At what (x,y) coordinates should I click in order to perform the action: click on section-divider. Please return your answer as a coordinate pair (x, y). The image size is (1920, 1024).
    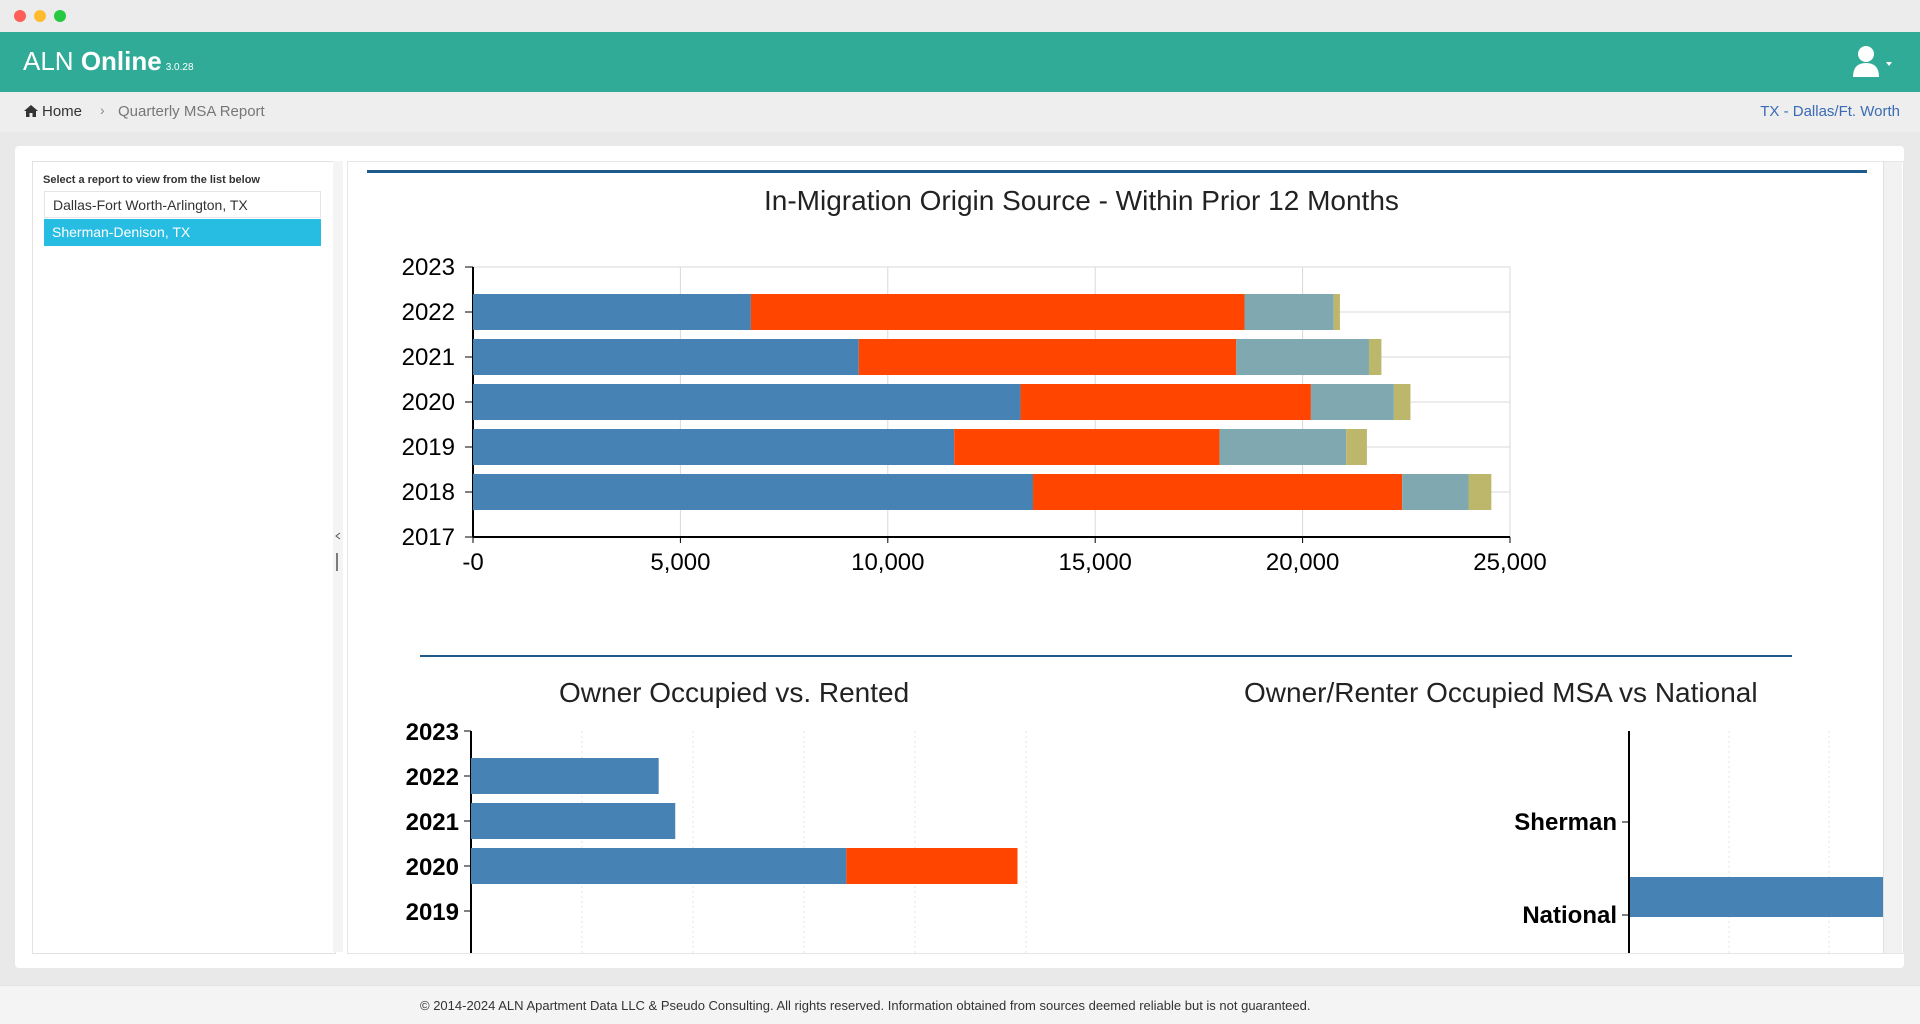
    Looking at the image, I should click on (1106, 656).